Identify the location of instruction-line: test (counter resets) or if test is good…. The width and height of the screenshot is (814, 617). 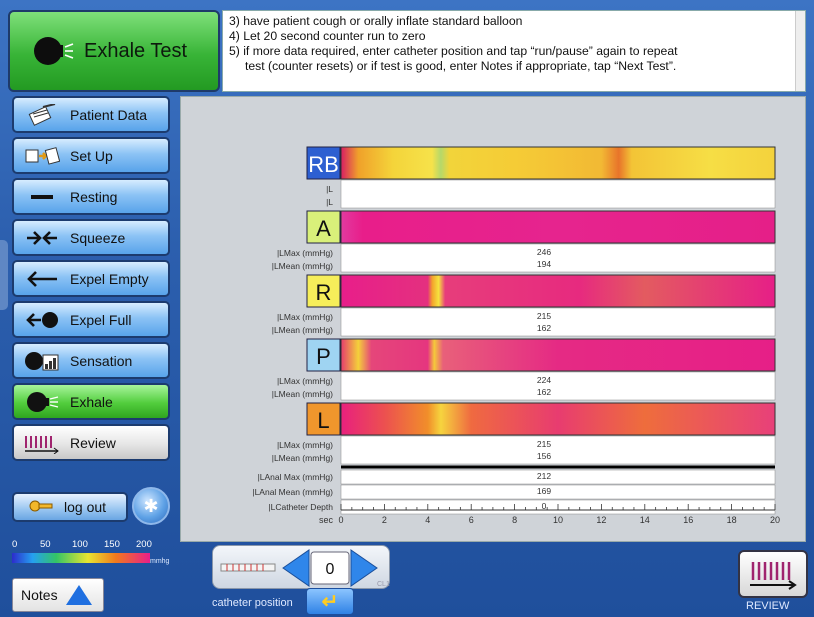
(461, 66).